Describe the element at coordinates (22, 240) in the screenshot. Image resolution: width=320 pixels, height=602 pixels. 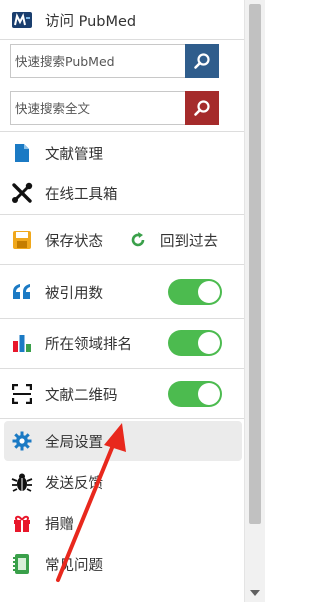
I see `save-icon` at that location.